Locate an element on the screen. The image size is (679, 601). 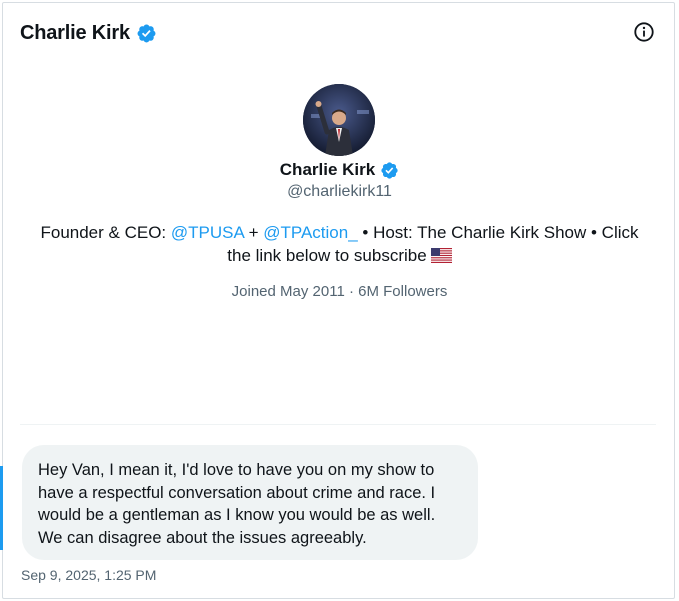
scroll-indicator is located at coordinates (1, 508).